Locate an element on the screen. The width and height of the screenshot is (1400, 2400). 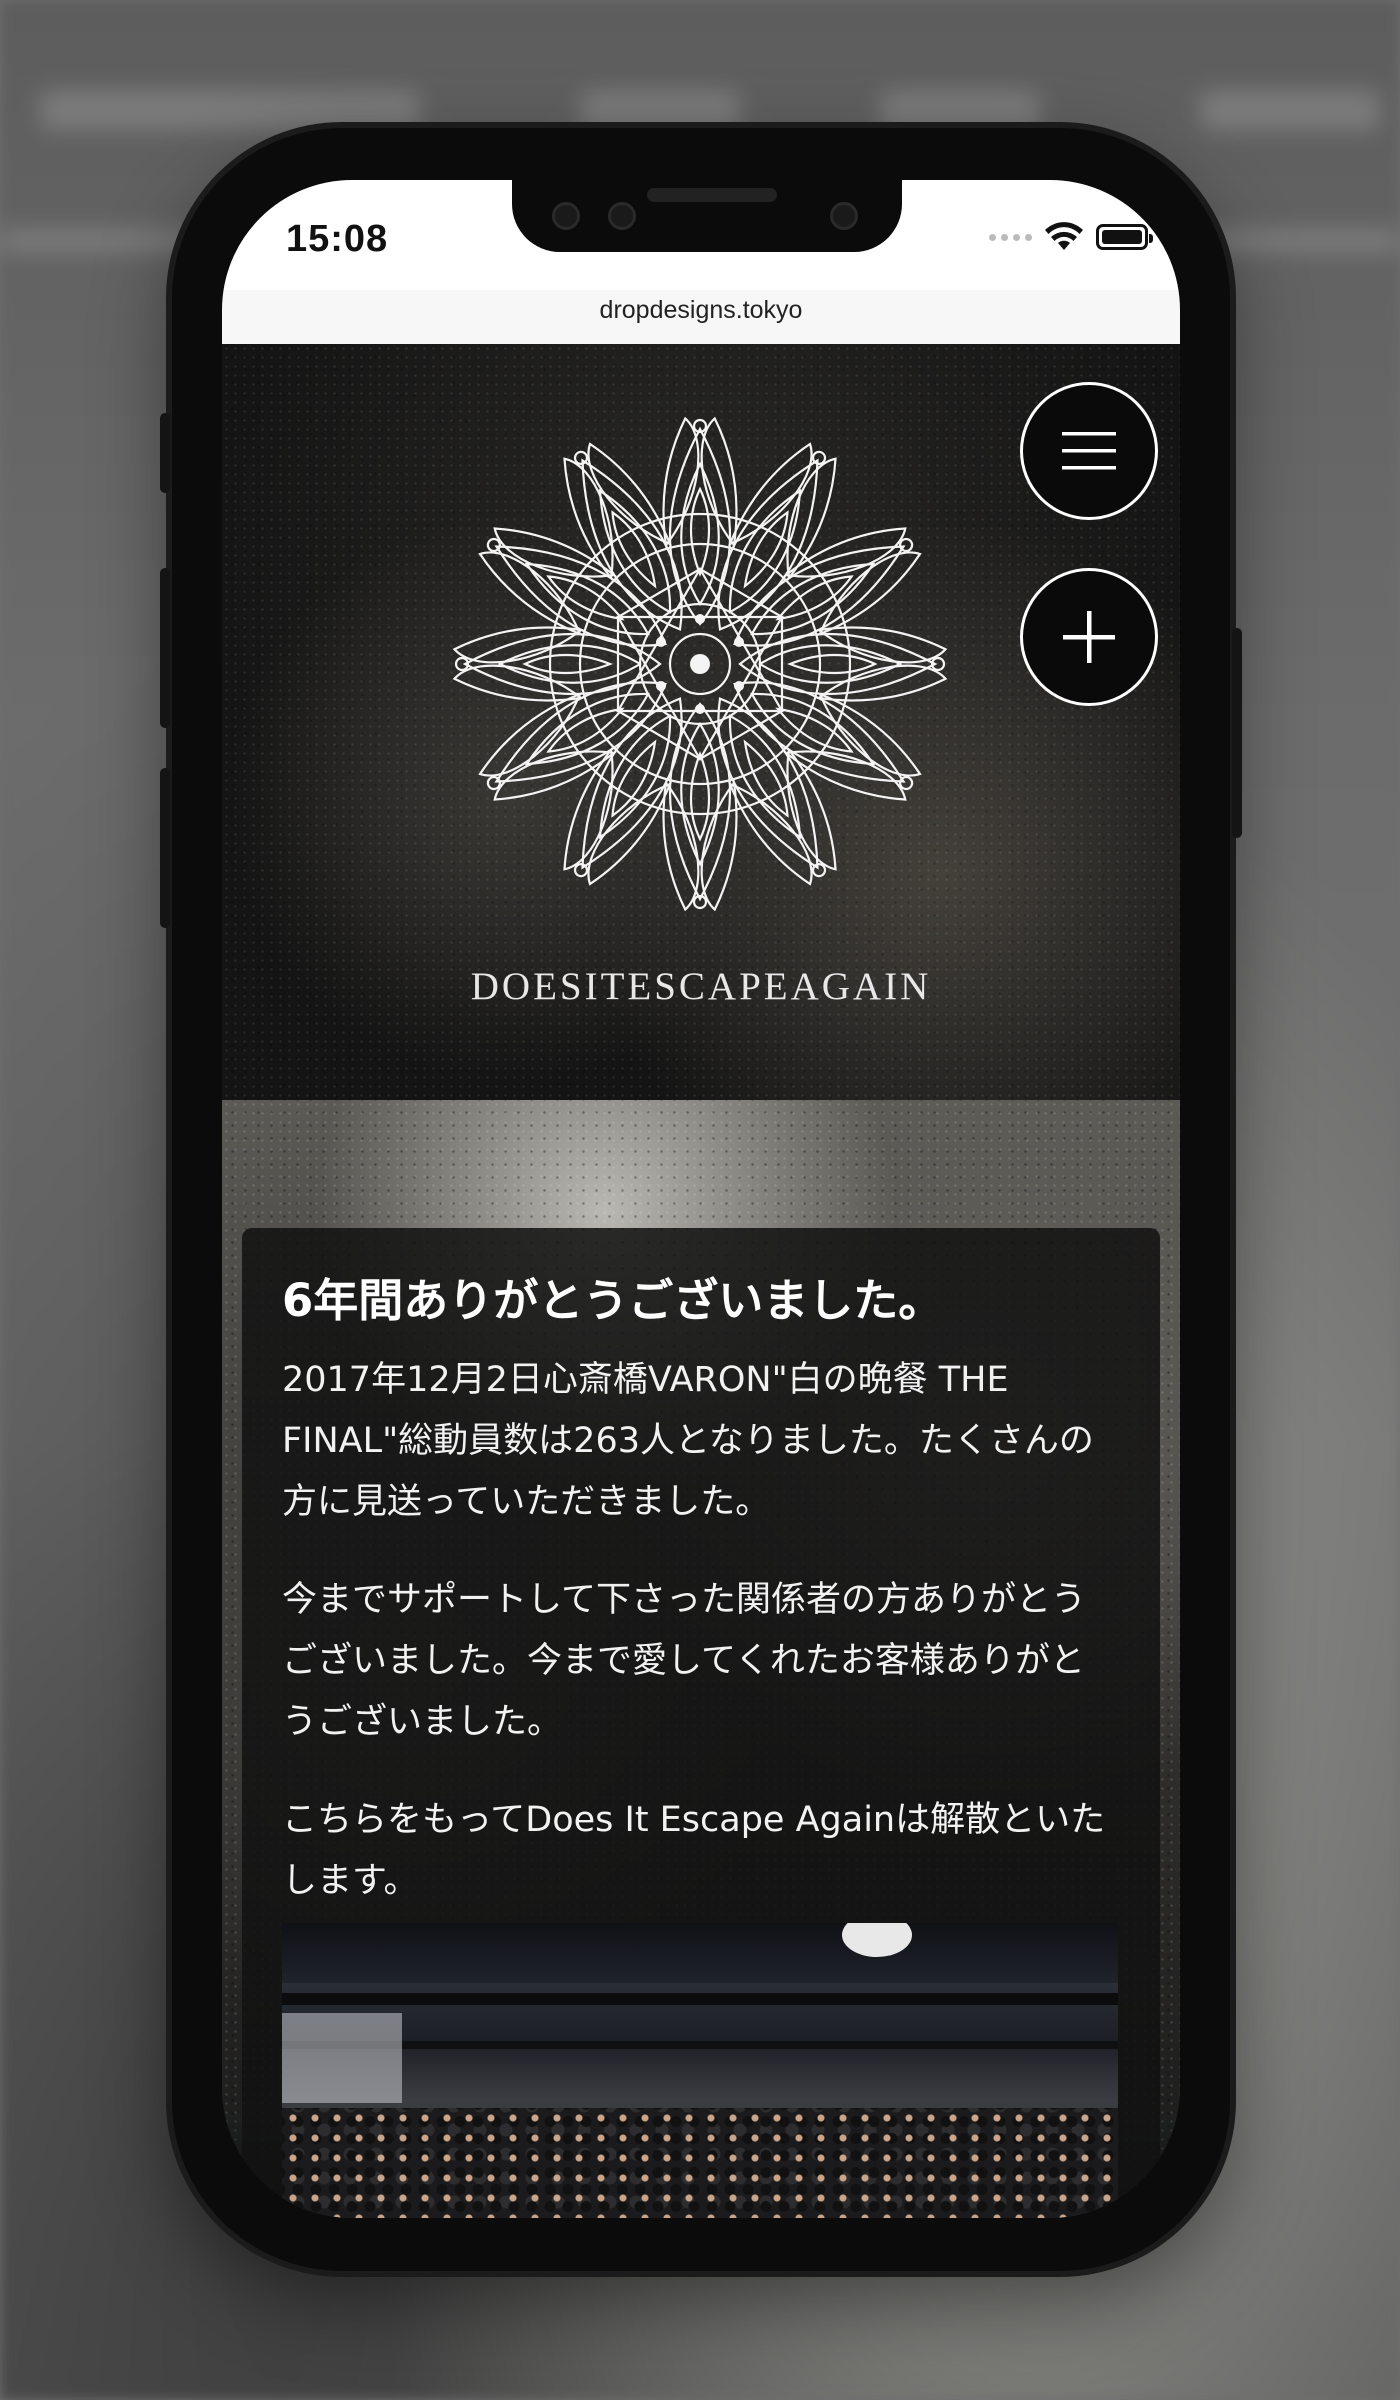
plus-button is located at coordinates (1089, 637).